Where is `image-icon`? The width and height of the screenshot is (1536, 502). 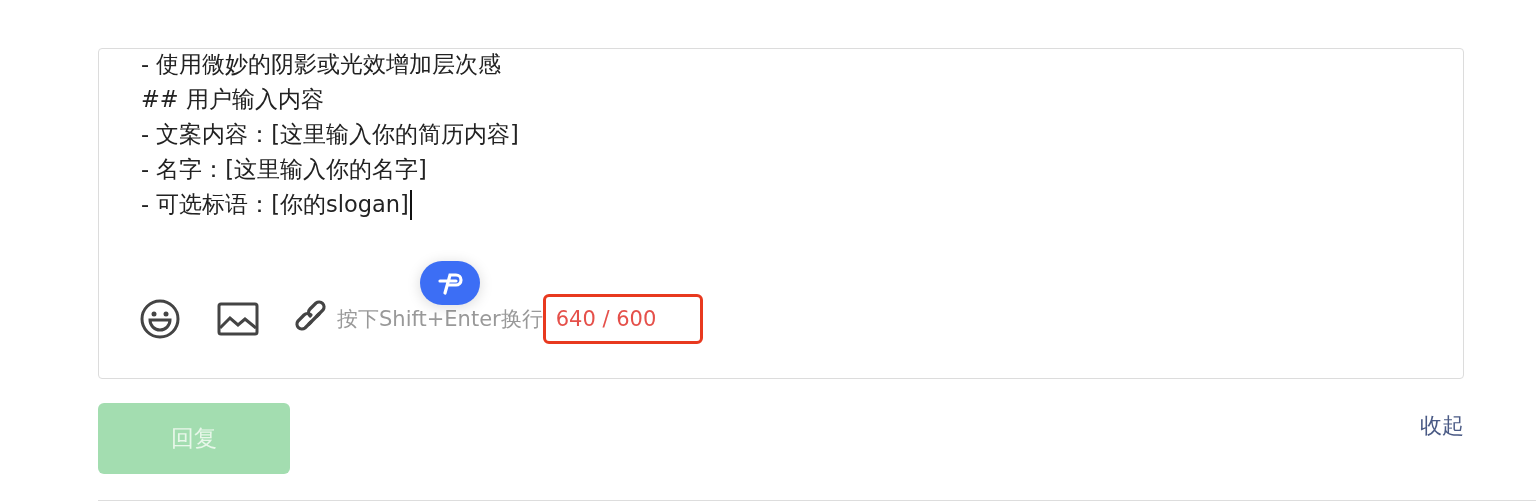
image-icon is located at coordinates (238, 319).